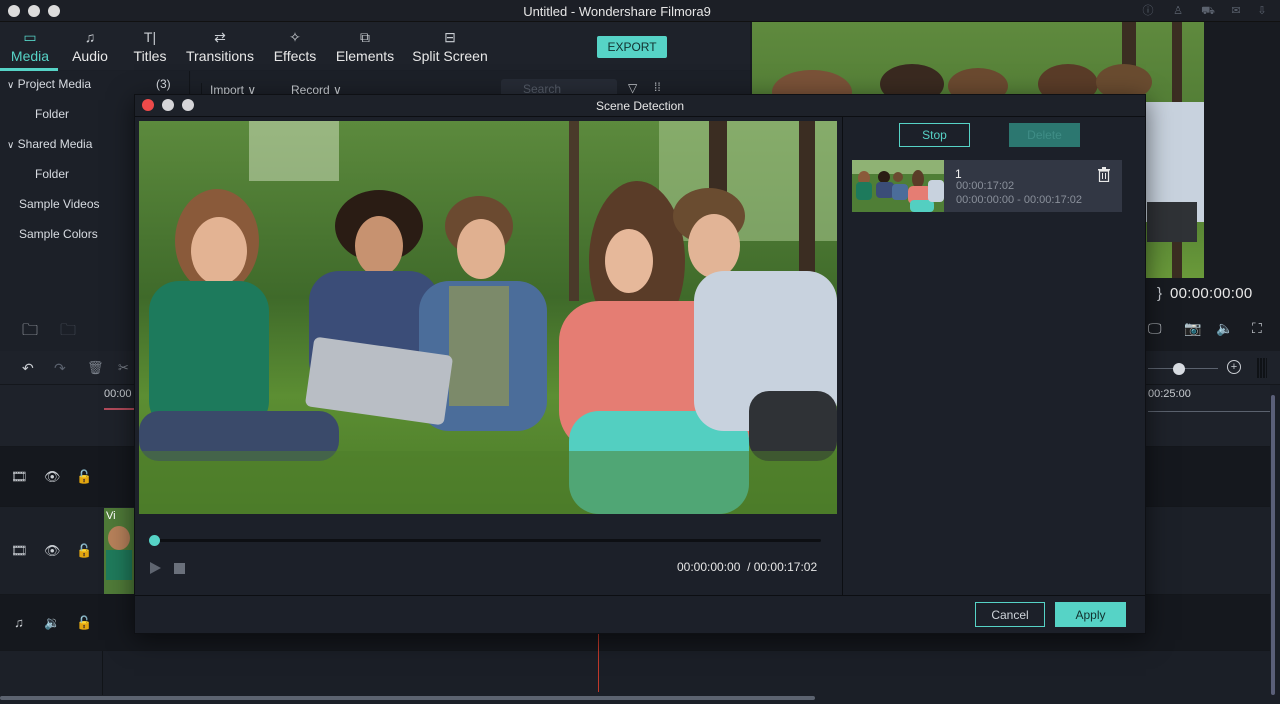 The width and height of the screenshot is (1280, 704). I want to click on delete-icon: 🗑, so click(95, 368).